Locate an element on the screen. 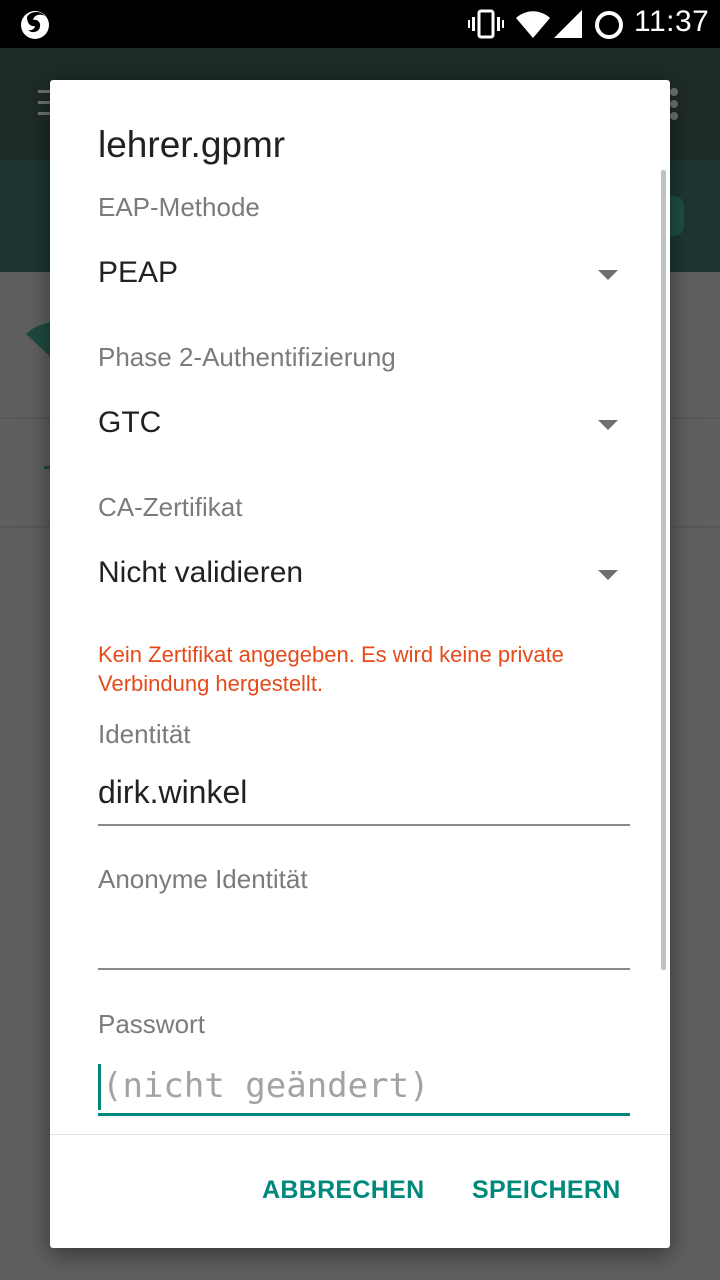 The height and width of the screenshot is (1280, 720). background-overflow-icon is located at coordinates (676, 105).